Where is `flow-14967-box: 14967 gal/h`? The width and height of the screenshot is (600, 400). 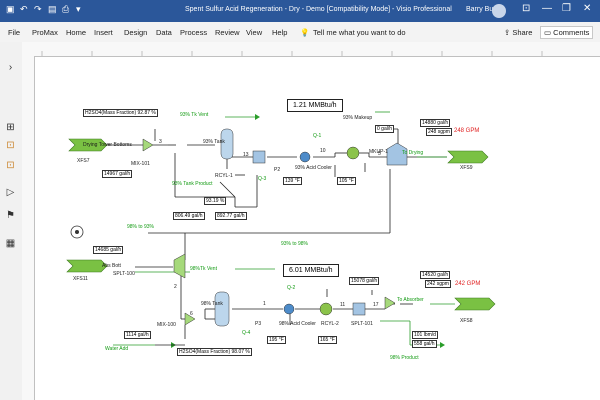
flow-14967-box: 14967 gal/h is located at coordinates (117, 174).